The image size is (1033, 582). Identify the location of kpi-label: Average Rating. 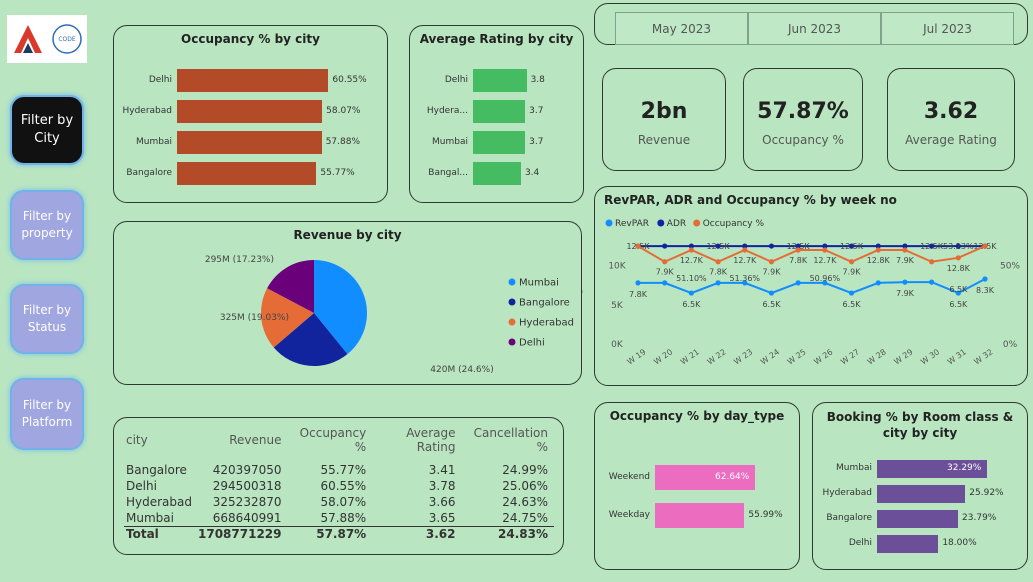
(951, 140).